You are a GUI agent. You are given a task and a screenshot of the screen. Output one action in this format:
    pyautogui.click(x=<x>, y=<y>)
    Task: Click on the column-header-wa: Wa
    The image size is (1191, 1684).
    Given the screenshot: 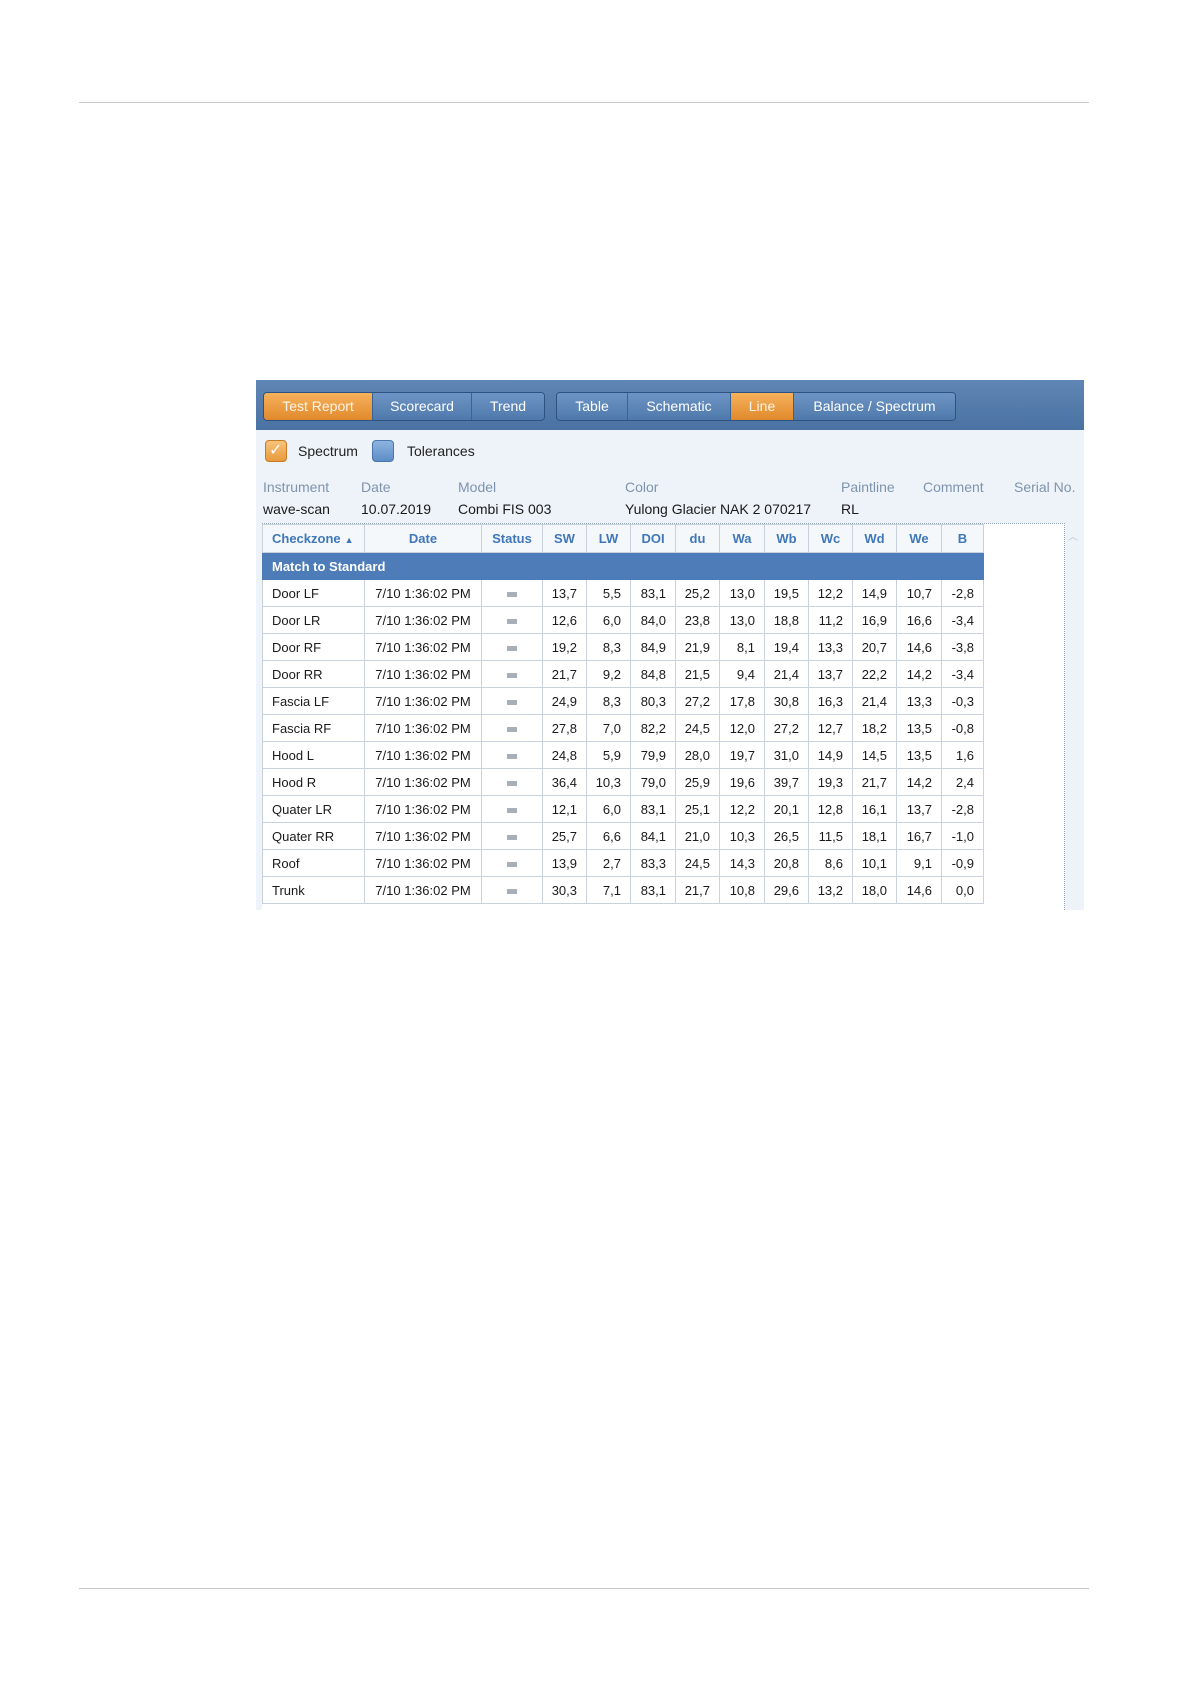 What is the action you would take?
    pyautogui.click(x=742, y=538)
    